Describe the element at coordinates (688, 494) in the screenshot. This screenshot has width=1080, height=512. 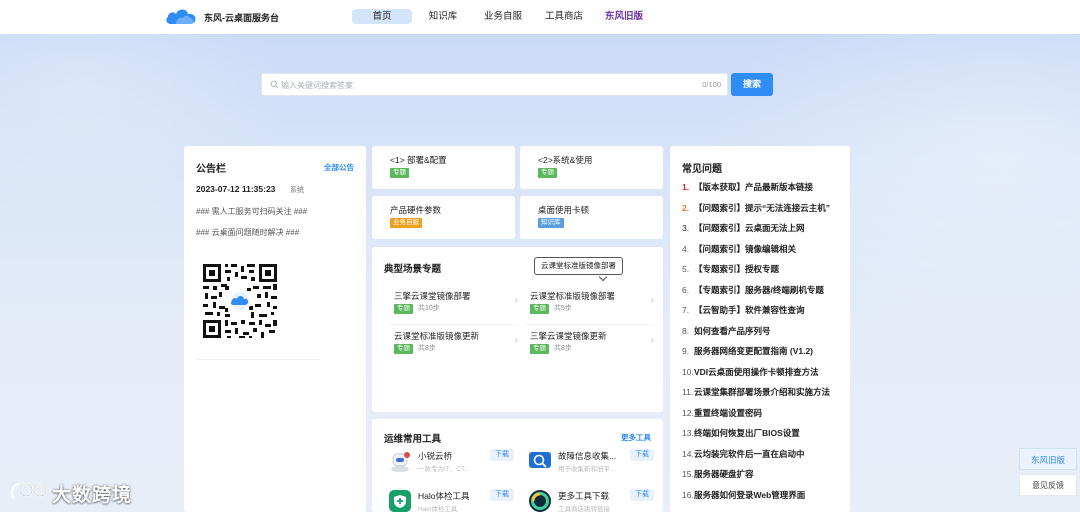
I see `faq-number: 16.` at that location.